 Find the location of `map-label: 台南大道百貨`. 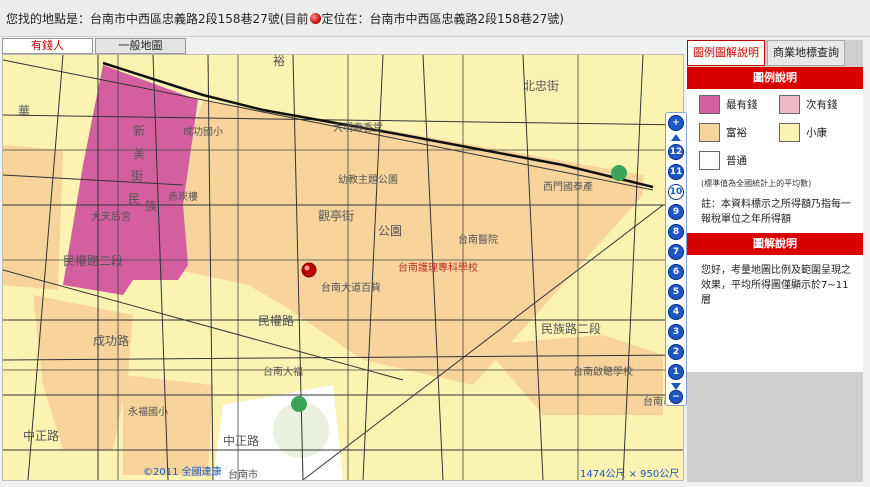

map-label: 台南大道百貨 is located at coordinates (351, 287).